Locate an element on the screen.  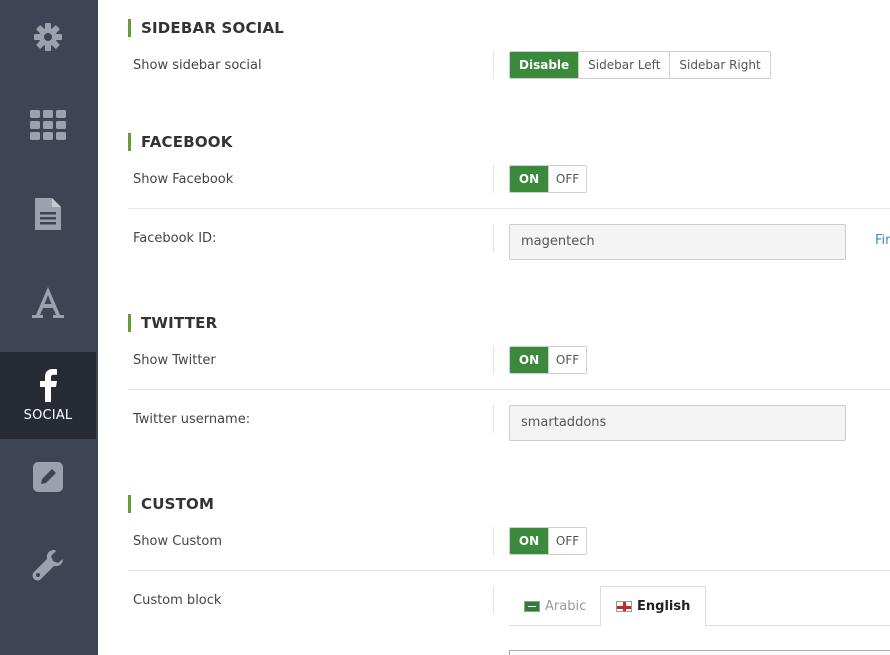
facebook-on-button: ON is located at coordinates (529, 179).